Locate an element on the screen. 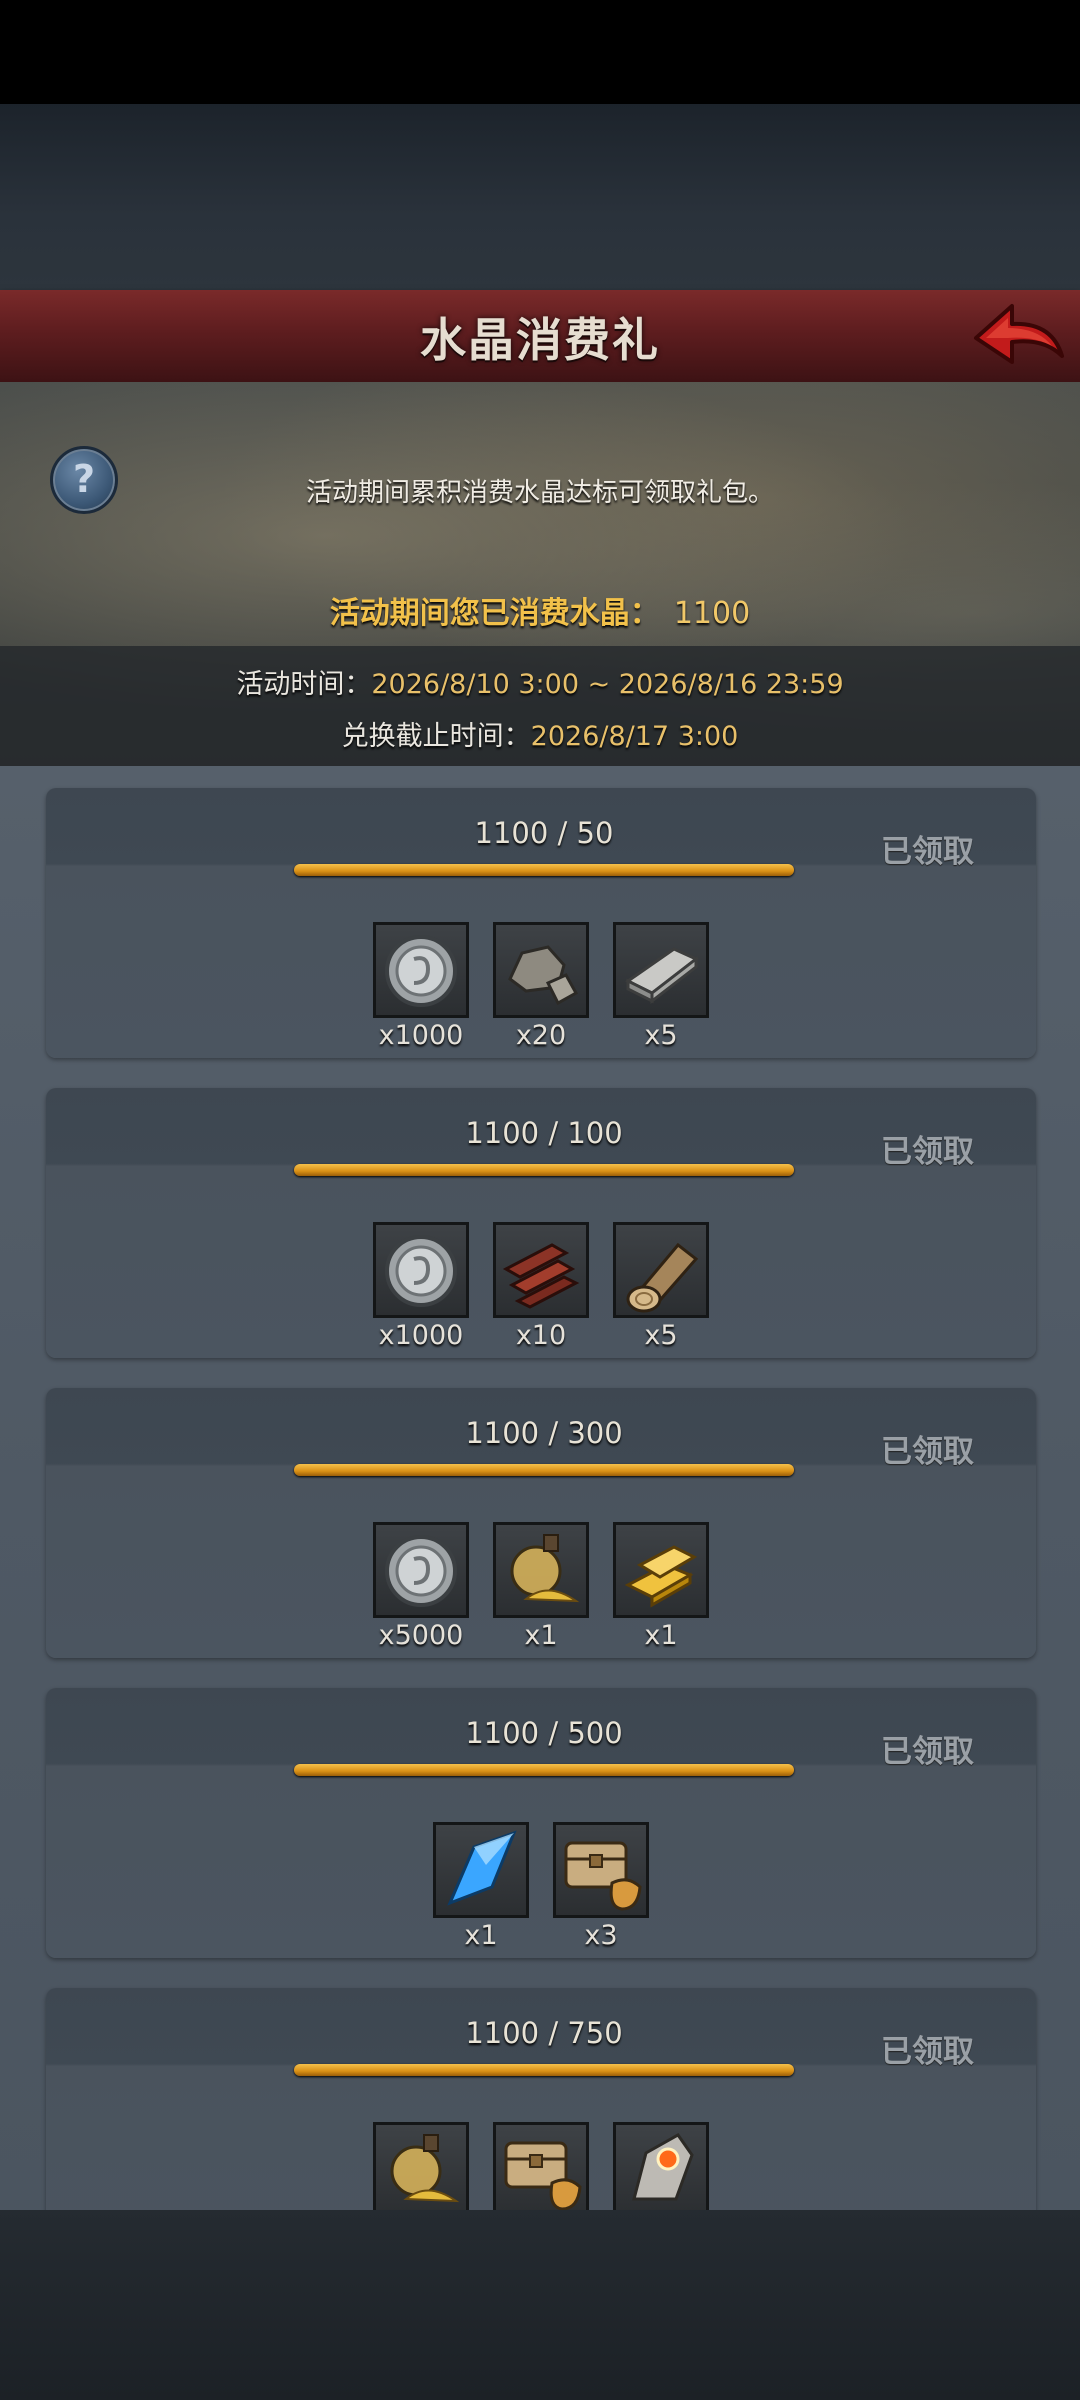 The height and width of the screenshot is (2400, 1080). reward-tier-card: 1100 / 50 已领取 x1000 x20 x5 is located at coordinates (541, 923).